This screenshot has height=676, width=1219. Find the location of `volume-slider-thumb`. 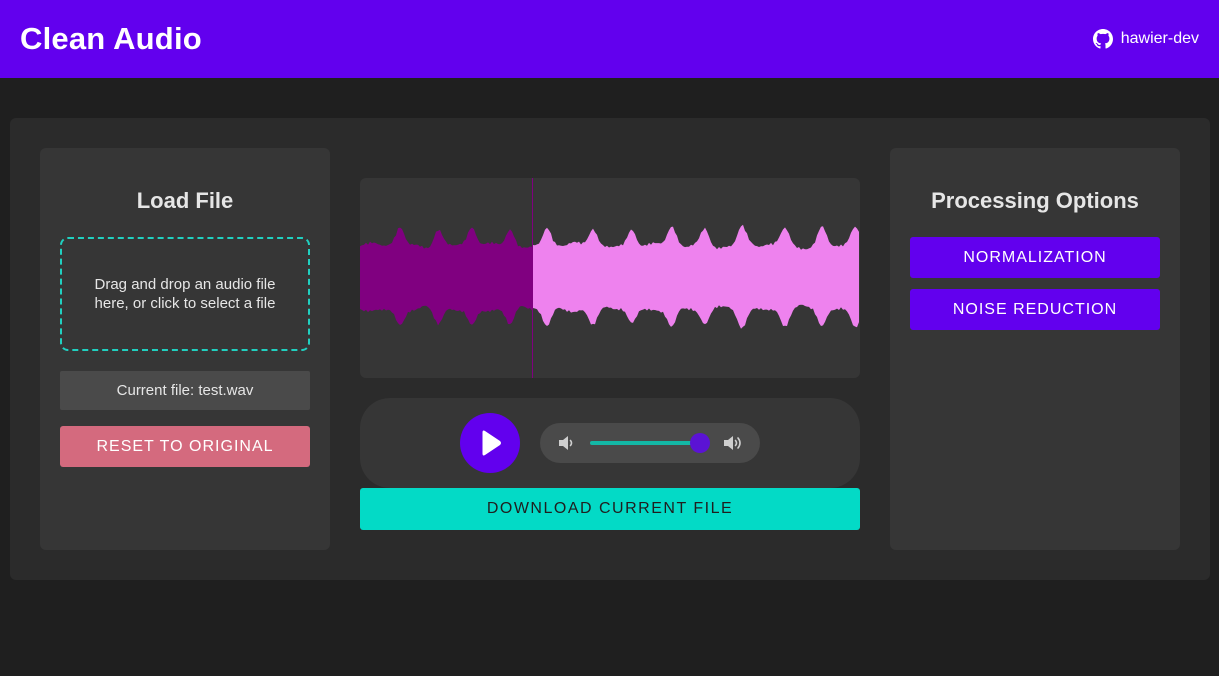

volume-slider-thumb is located at coordinates (700, 443).